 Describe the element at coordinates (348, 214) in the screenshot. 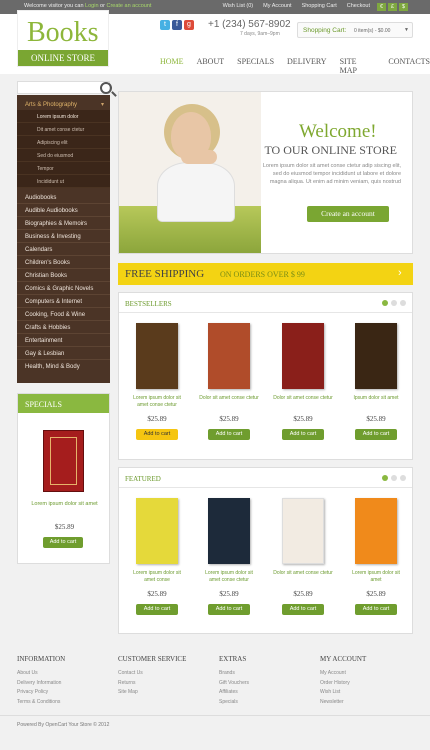

I see `create-account-button: Create an account` at that location.